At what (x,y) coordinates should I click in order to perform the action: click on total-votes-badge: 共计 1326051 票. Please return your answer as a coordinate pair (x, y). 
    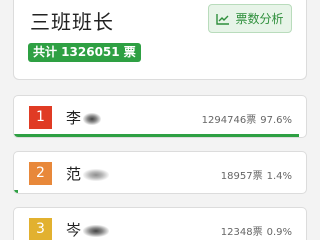
    Looking at the image, I should click on (84, 52).